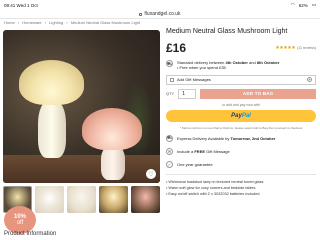  I want to click on quantity-row: QTY 1 ADD TO BAG, so click(241, 93).